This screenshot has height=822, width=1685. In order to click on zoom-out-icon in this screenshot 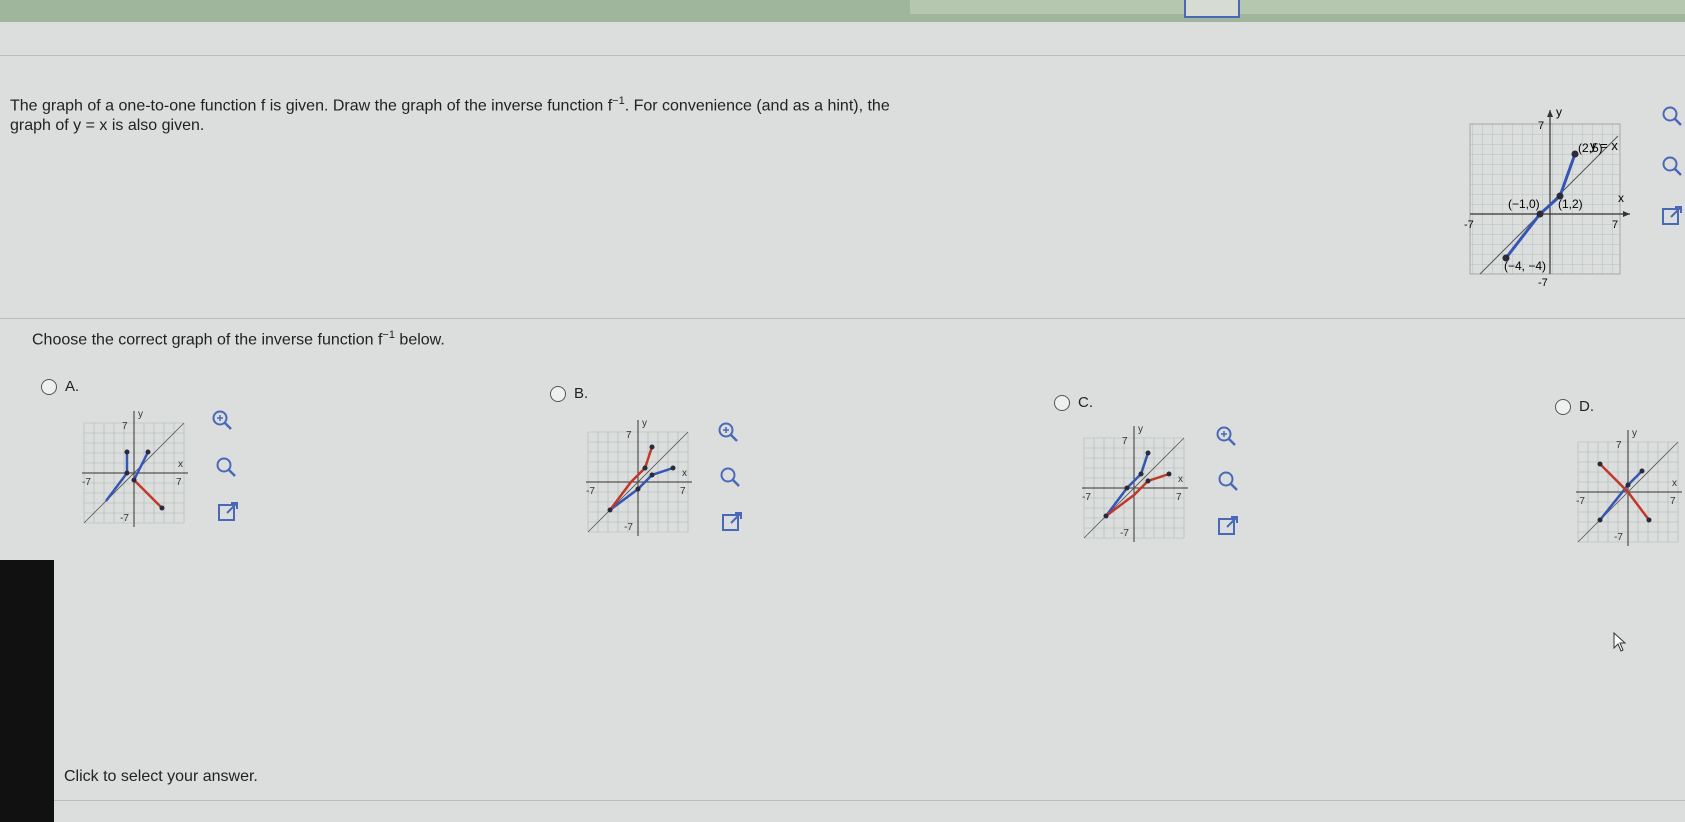, I will do `click(1672, 166)`.